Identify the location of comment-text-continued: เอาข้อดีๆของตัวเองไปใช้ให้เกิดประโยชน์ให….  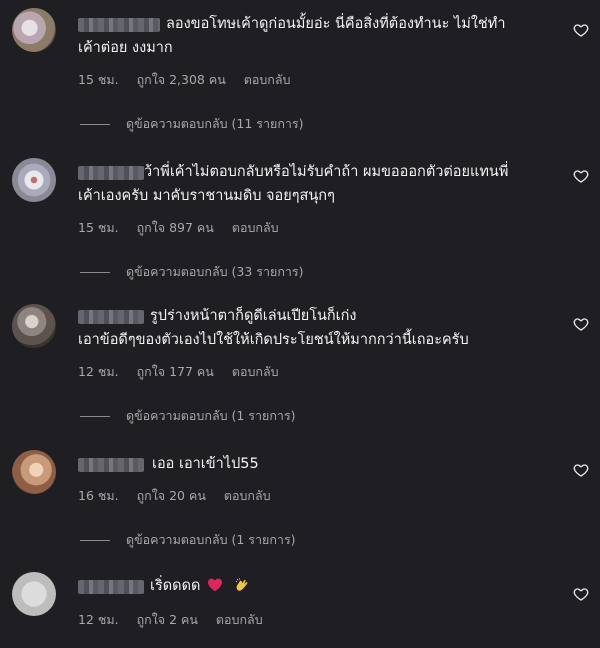
(273, 340).